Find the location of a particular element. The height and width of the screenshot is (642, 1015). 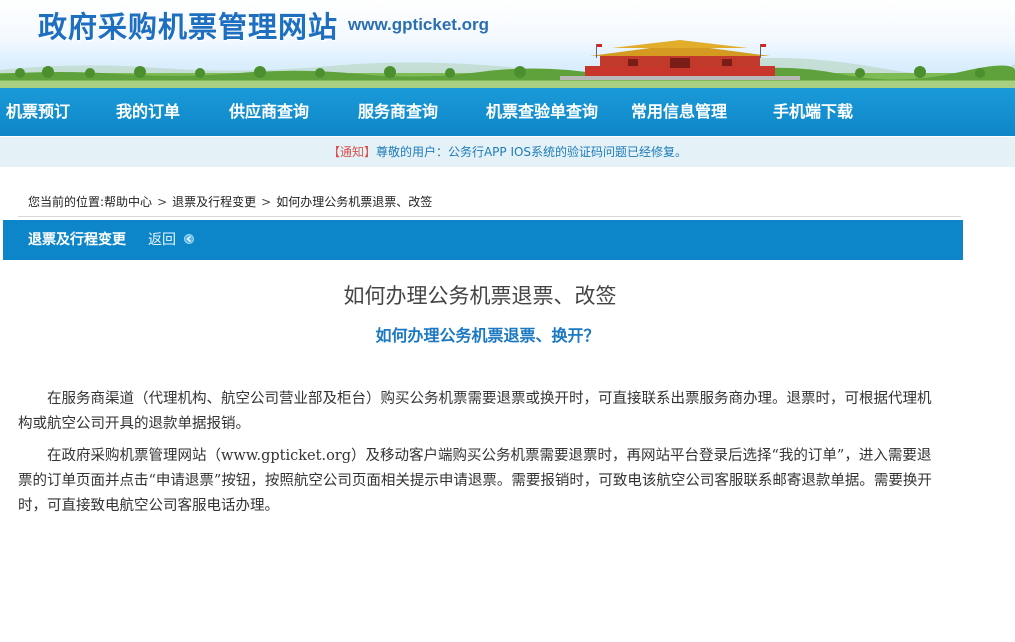

nav-item-common-info: 常用信息管理 is located at coordinates (679, 112).